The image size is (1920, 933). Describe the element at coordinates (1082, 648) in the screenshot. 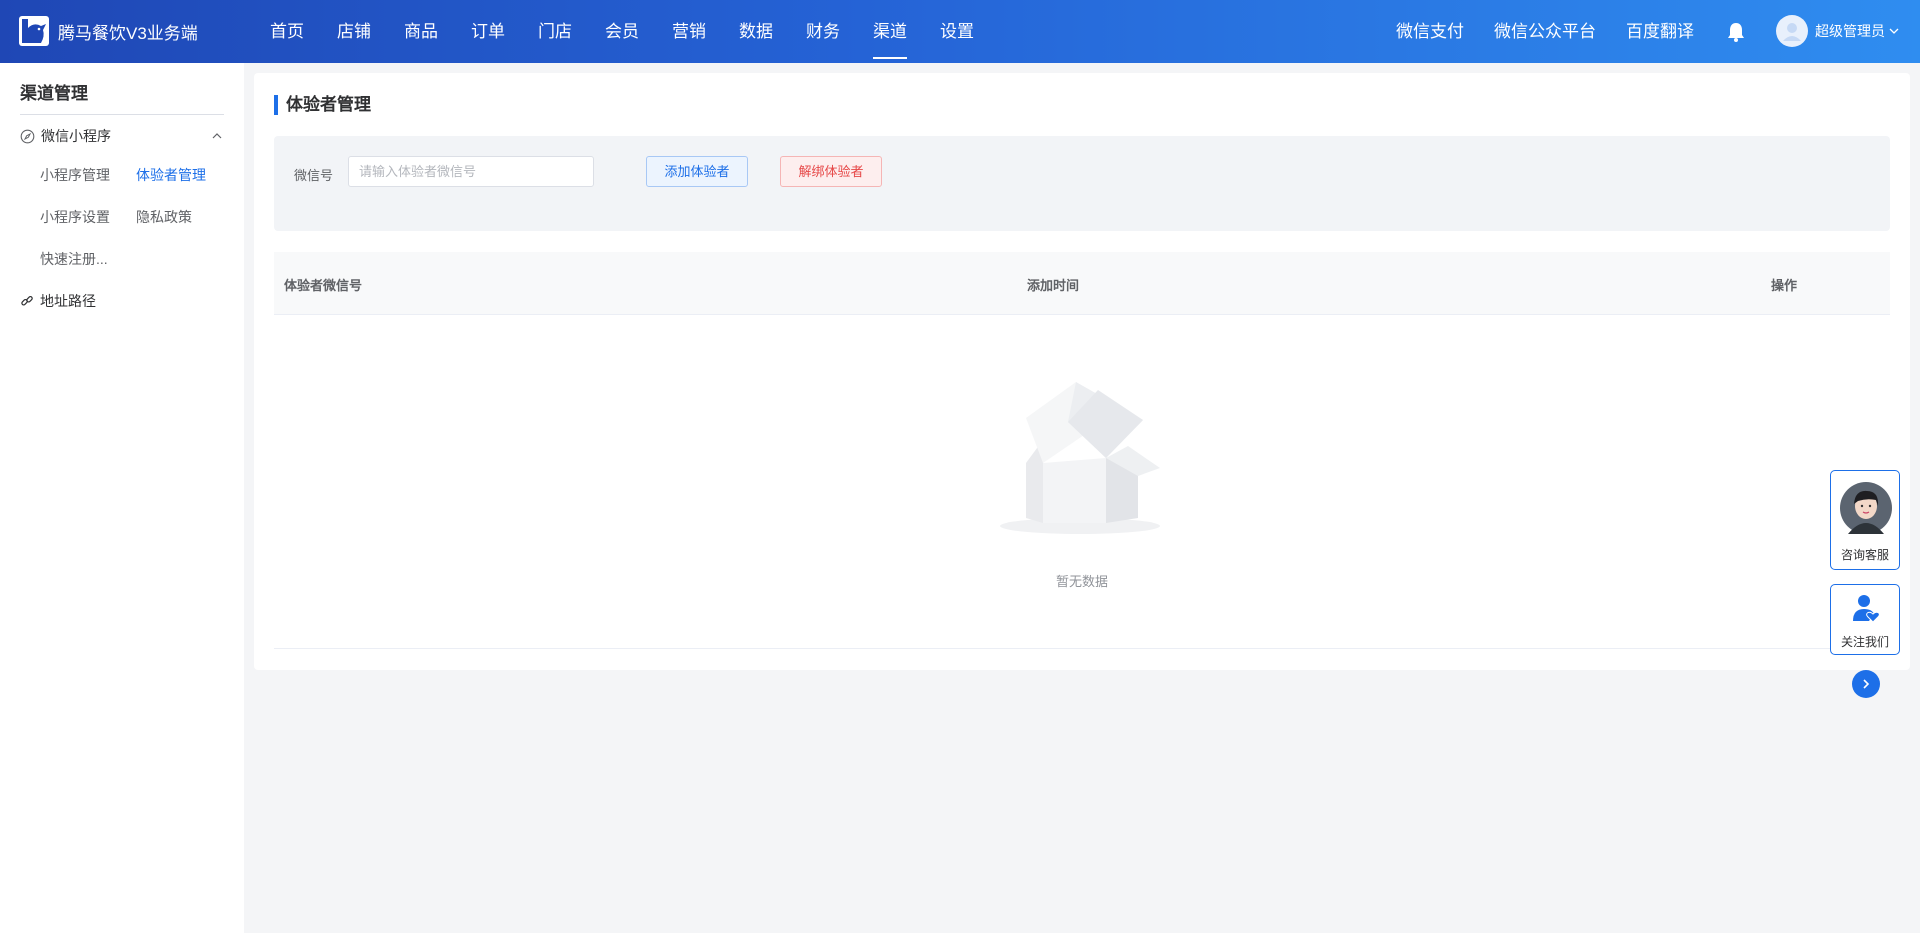

I see `table-bottom-divider` at that location.